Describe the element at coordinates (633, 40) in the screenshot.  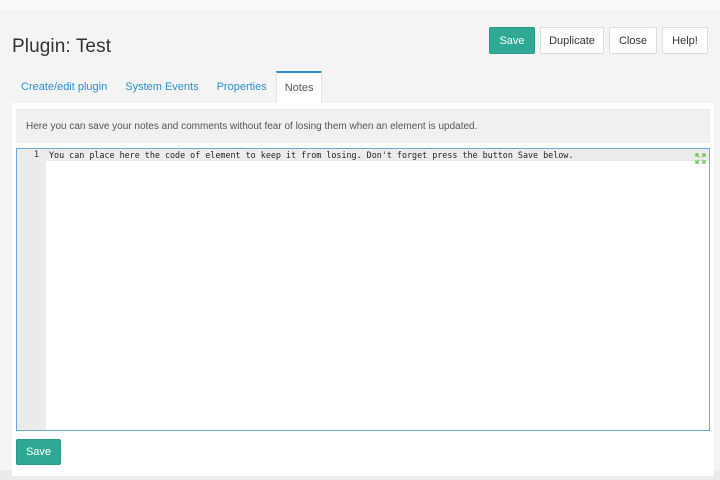
I see `close-button: Close` at that location.